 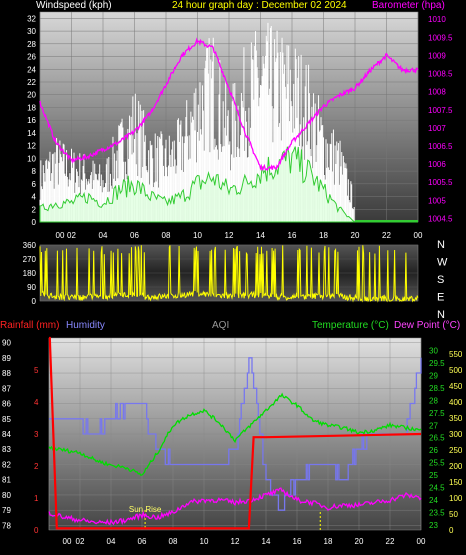 I want to click on humidity-tick-label: 87, so click(x=6, y=388).